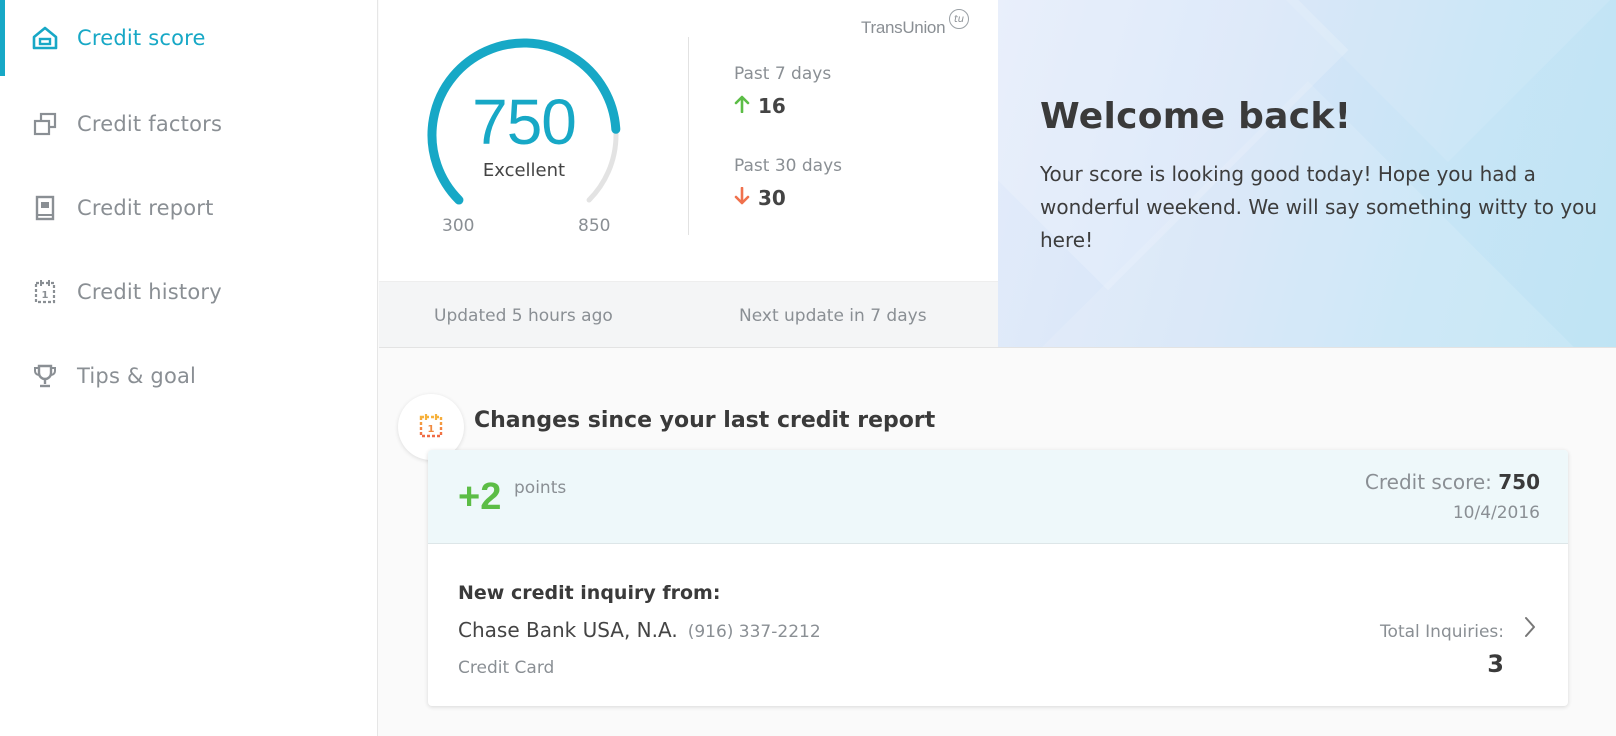 The image size is (1616, 736). What do you see at coordinates (783, 74) in the screenshot?
I see `period-7-days-label: Past 7 days` at bounding box center [783, 74].